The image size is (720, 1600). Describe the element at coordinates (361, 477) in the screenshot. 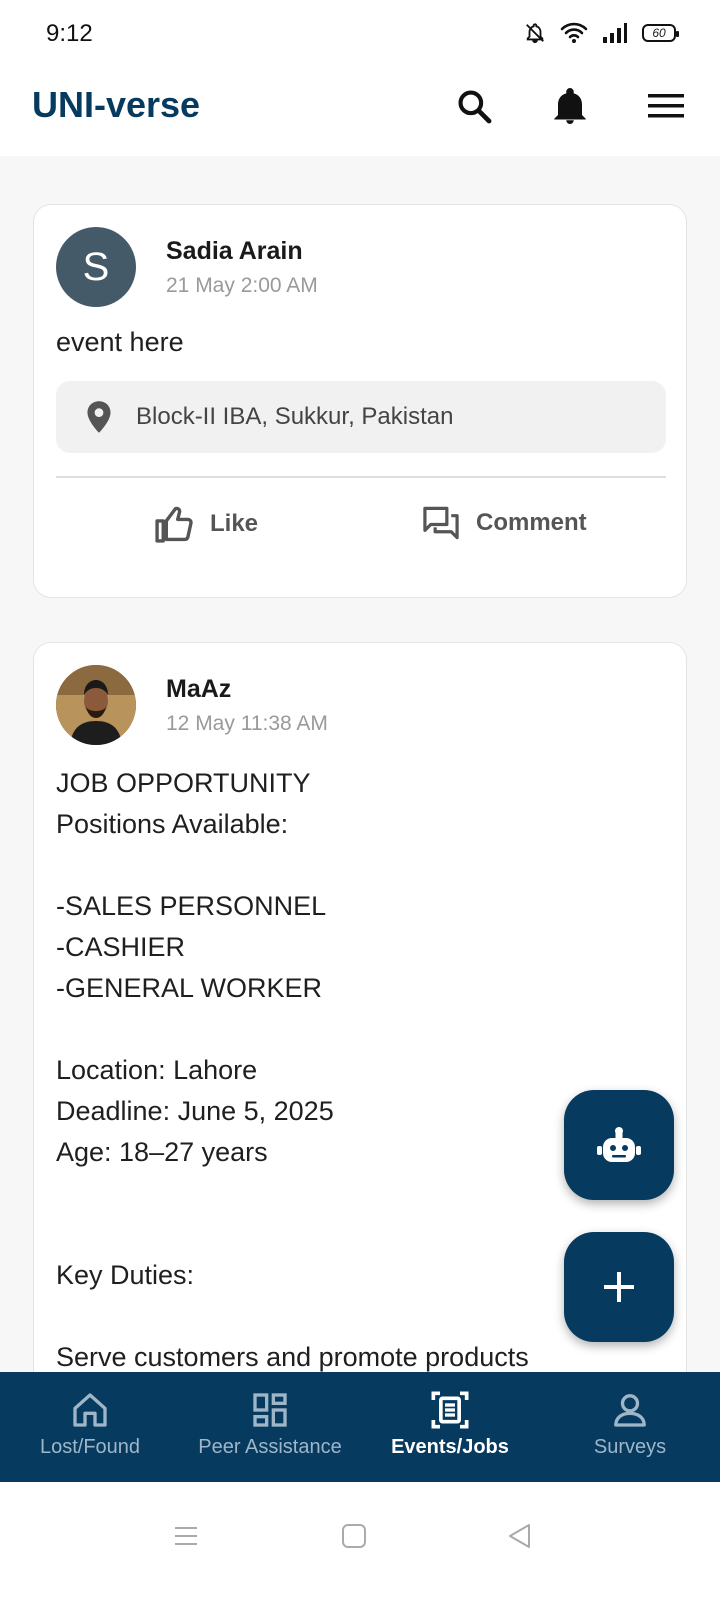

I see `divider` at that location.